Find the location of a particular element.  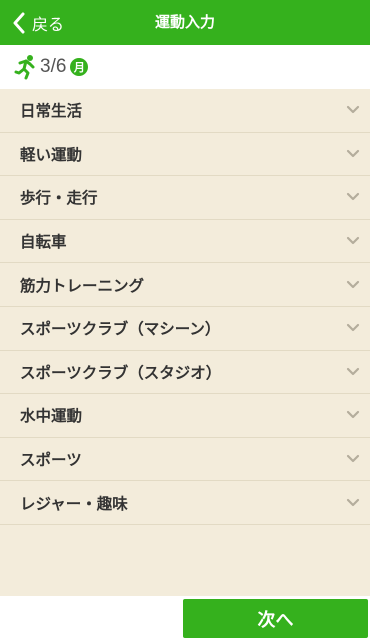

category-item-light-exercise: 軽い運動 is located at coordinates (185, 155).